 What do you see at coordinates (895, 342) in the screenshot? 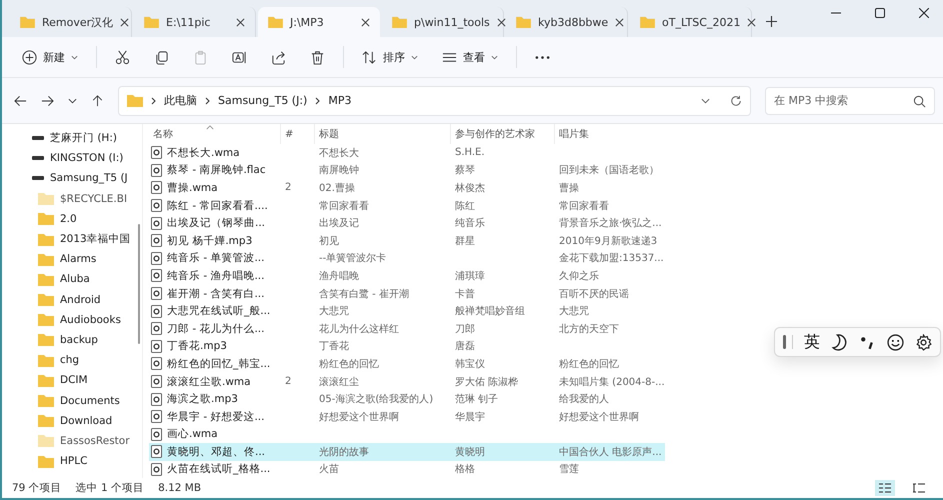
I see `emoji-icon` at bounding box center [895, 342].